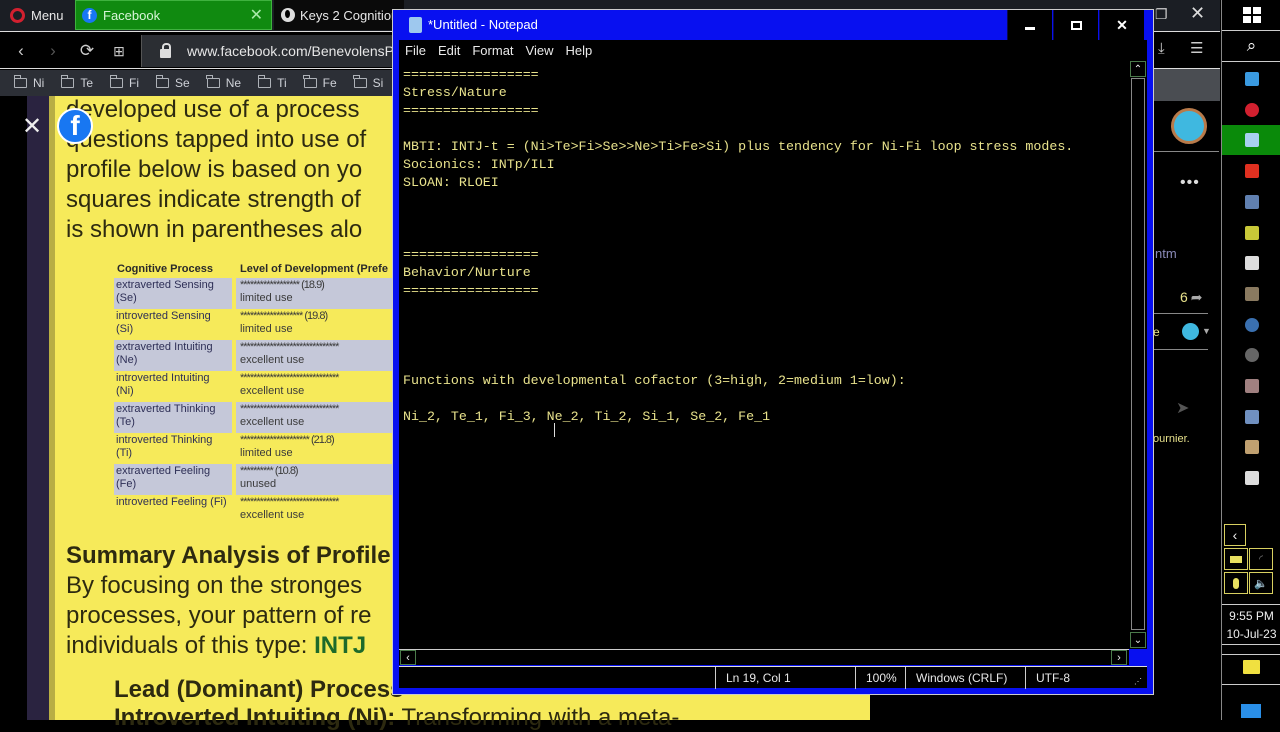  What do you see at coordinates (483, 24) in the screenshot?
I see `window-title: *Untitled - Notepad` at bounding box center [483, 24].